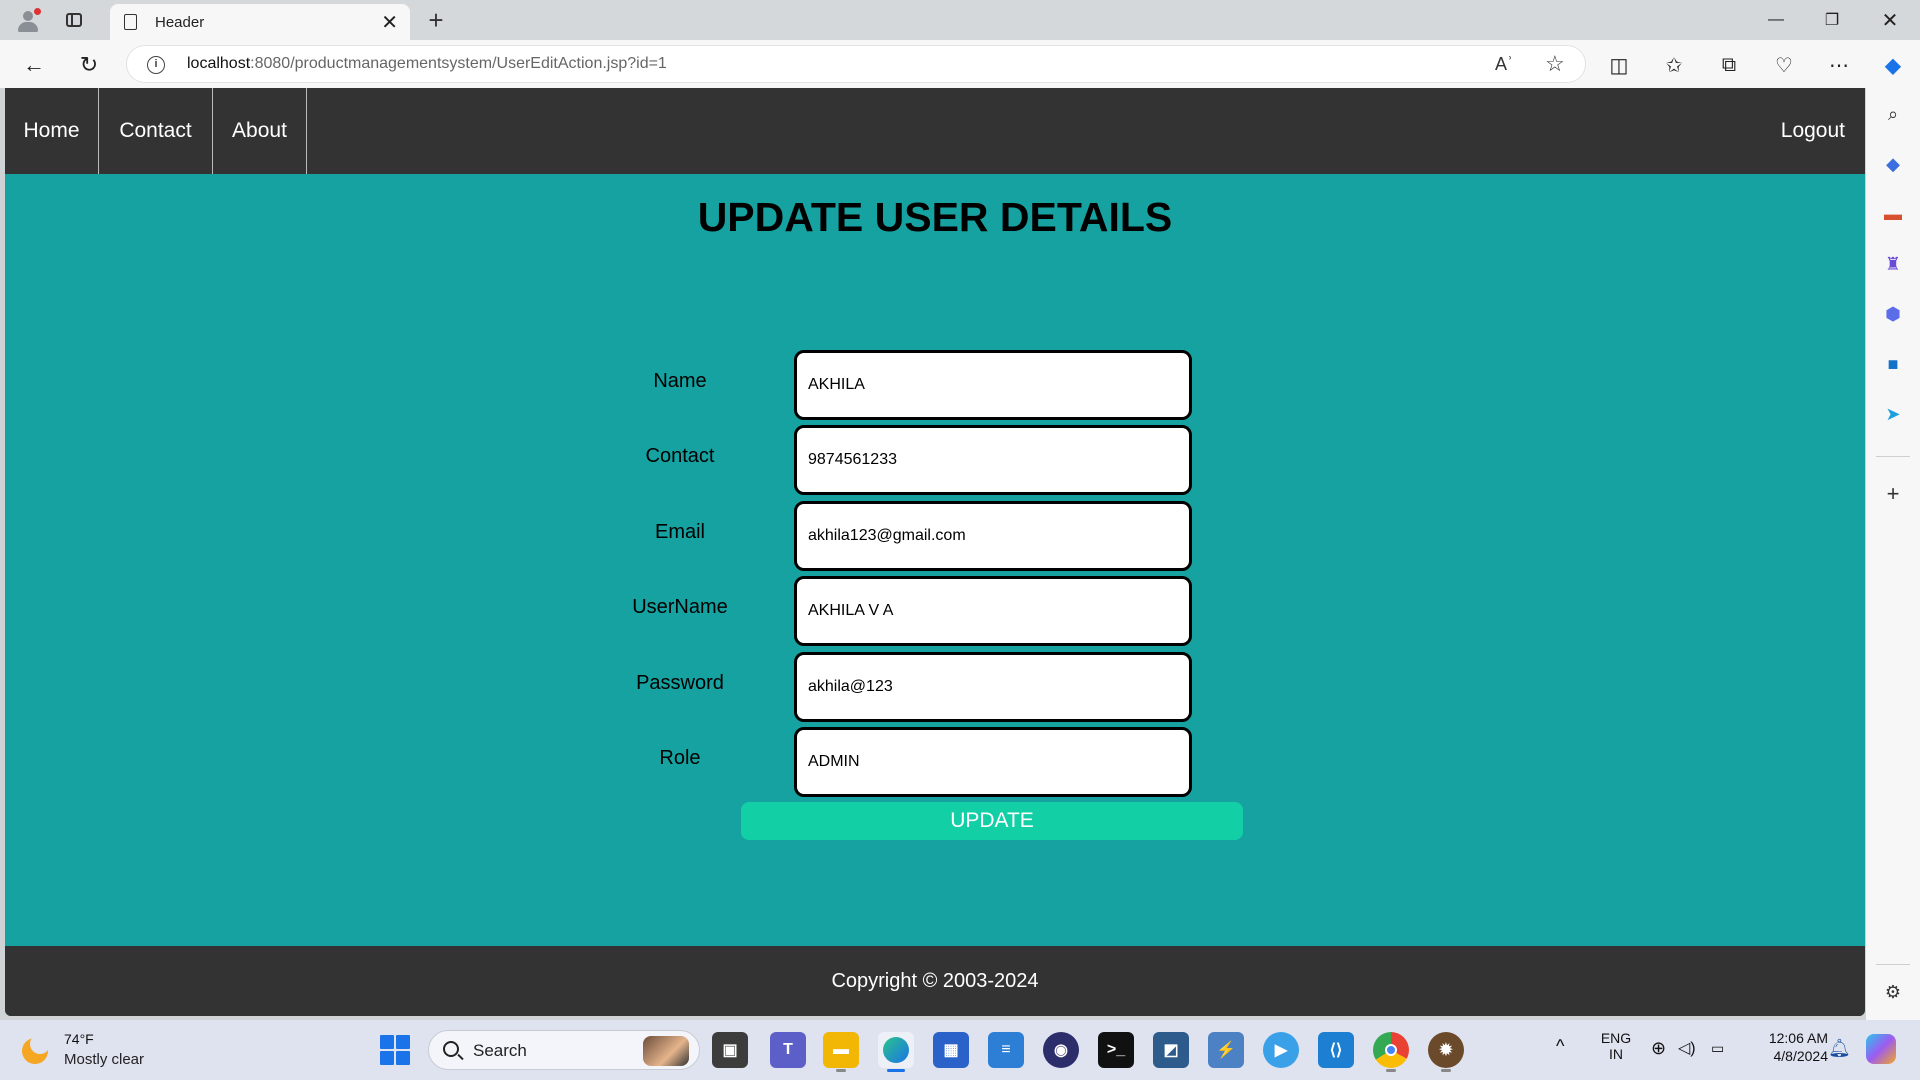 Image resolution: width=1920 pixels, height=1080 pixels. What do you see at coordinates (1619, 65) in the screenshot?
I see `split-screen-icon: ◫` at bounding box center [1619, 65].